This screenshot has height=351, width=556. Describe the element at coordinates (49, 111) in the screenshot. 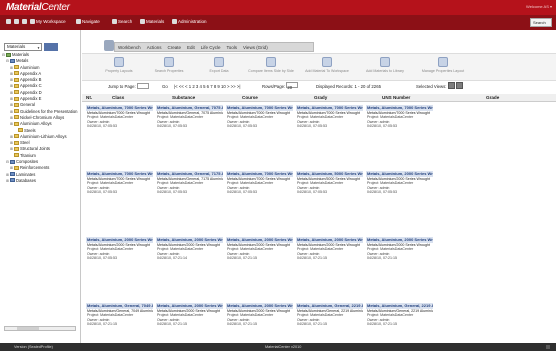

I see `tree-node-label: Guidelines for the Presentation` at that location.